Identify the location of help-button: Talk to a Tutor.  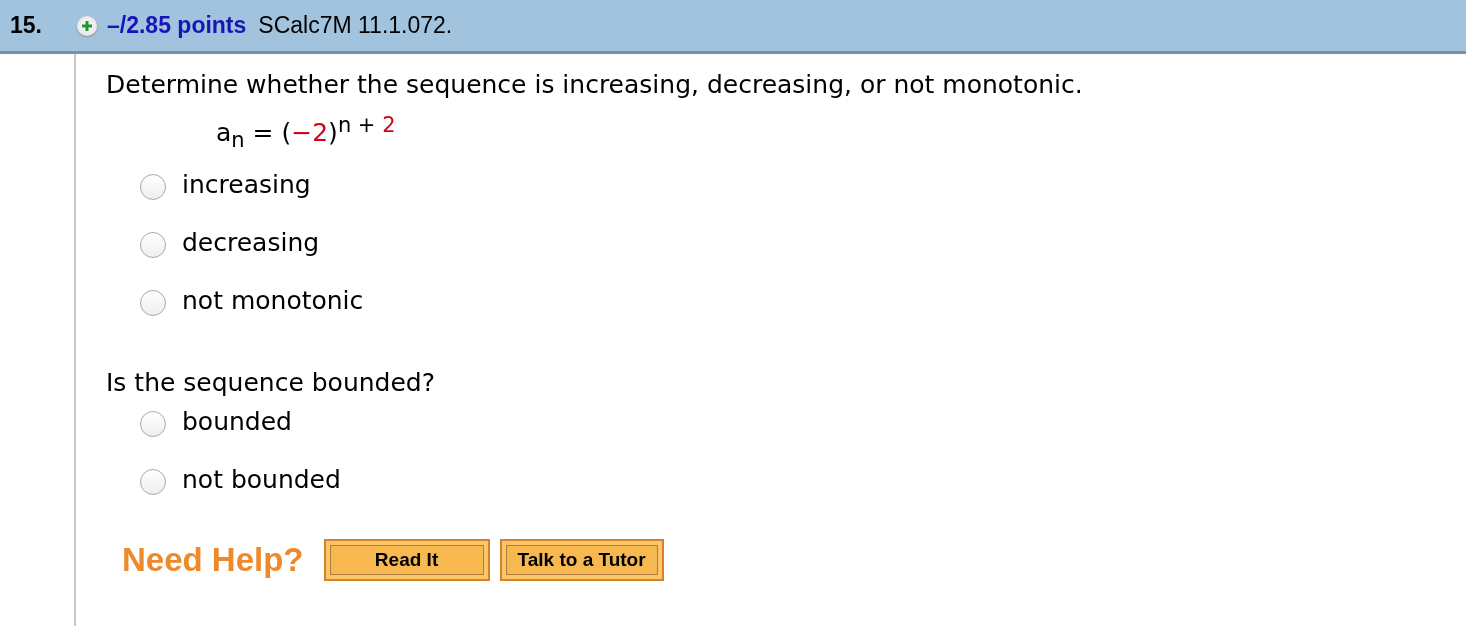
(581, 560).